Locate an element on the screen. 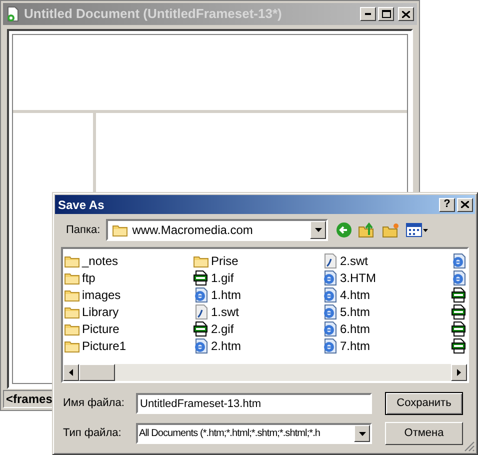  dialog-title: Save As is located at coordinates (81, 205).